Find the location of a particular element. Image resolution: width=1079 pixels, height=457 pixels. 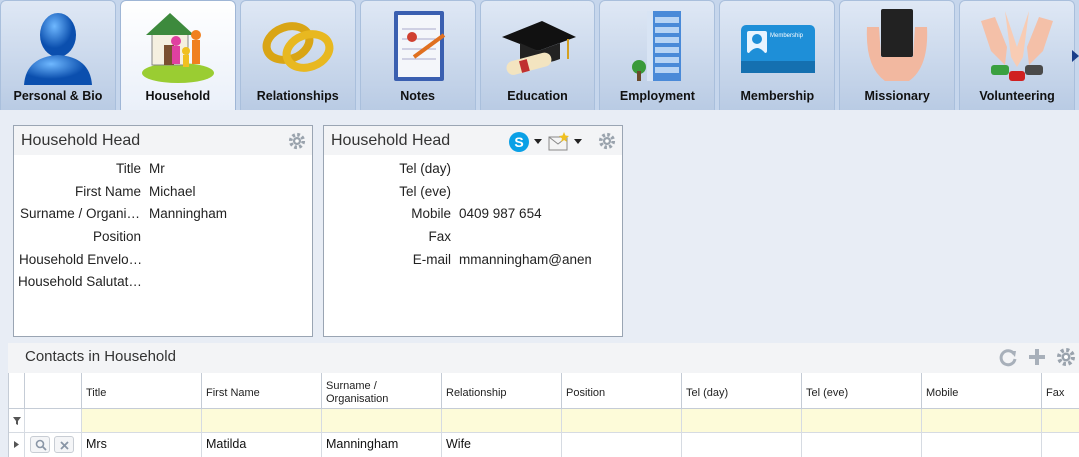

notepad-icon is located at coordinates (419, 46).